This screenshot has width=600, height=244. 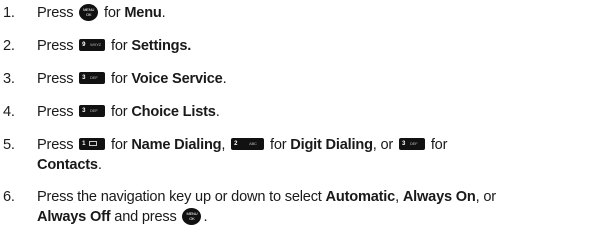 I want to click on step-text: and press, so click(x=145, y=217).